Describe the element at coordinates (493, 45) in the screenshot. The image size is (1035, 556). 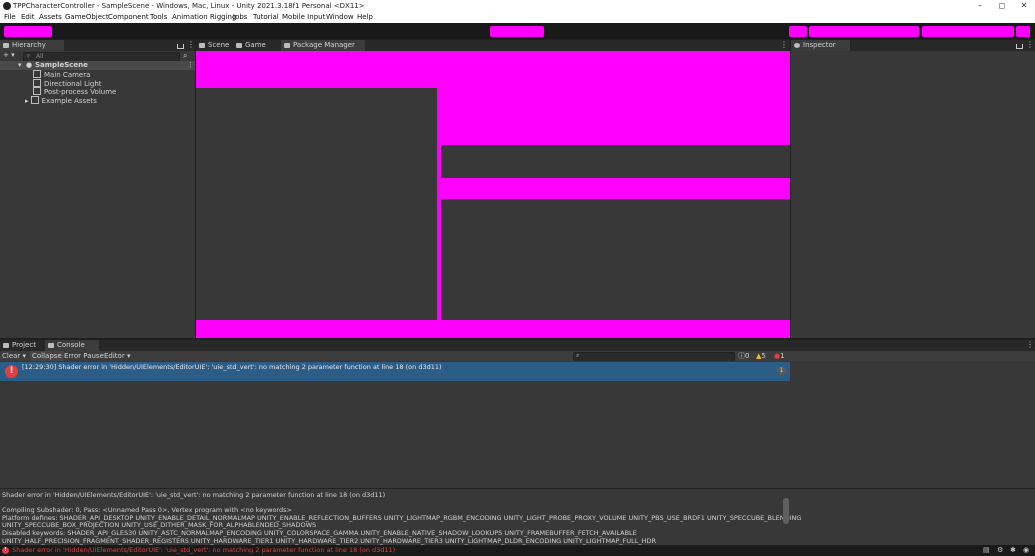
I see `center-tabstrip: Scene Game Package Manager ⋮` at that location.